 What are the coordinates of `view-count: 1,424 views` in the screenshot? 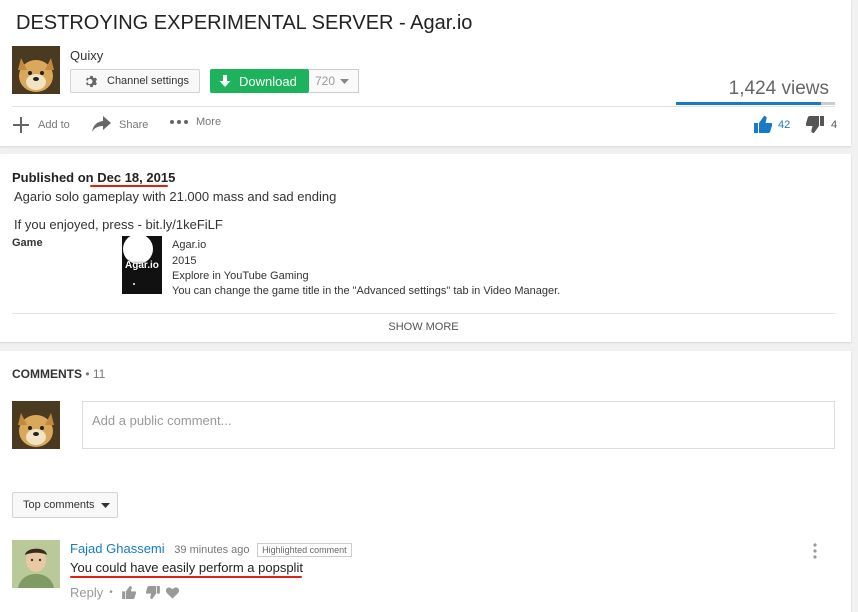 It's located at (778, 88).